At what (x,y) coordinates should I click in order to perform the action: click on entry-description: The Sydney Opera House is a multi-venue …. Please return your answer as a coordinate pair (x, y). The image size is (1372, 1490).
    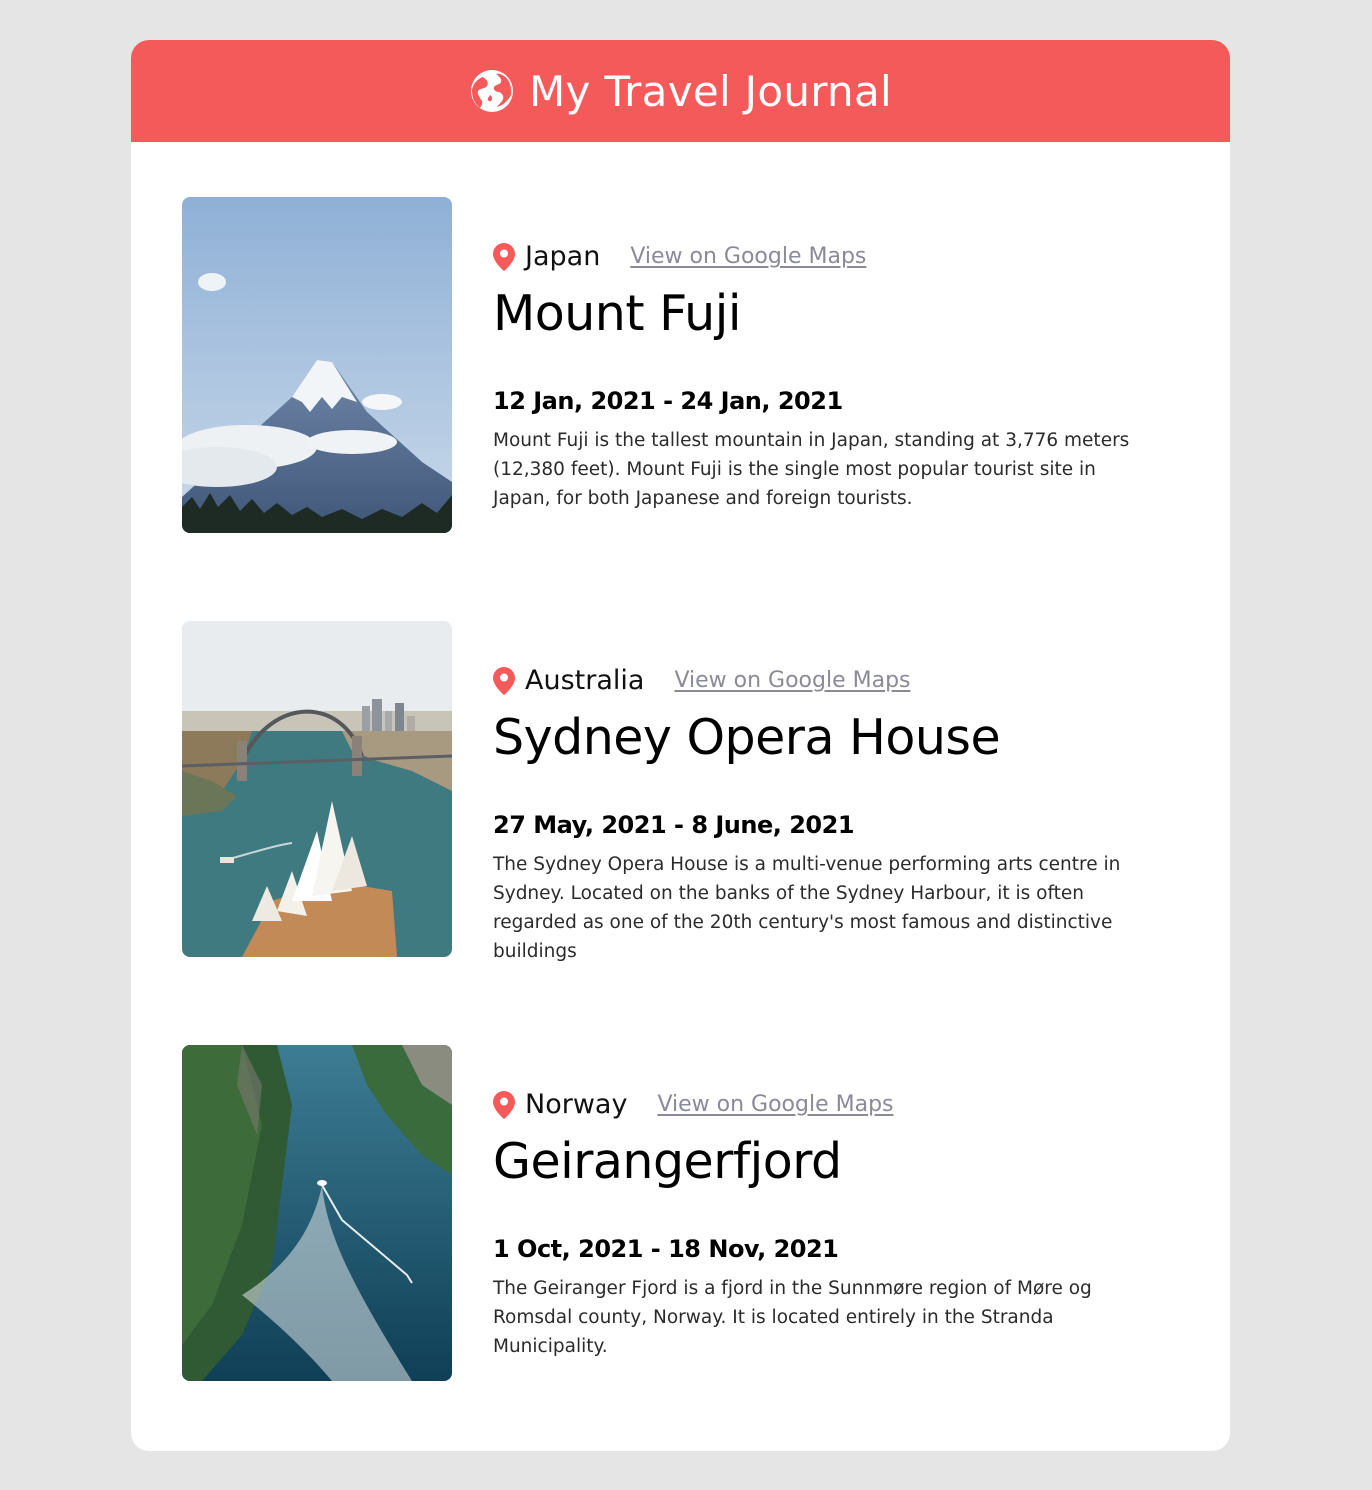
    Looking at the image, I should click on (807, 908).